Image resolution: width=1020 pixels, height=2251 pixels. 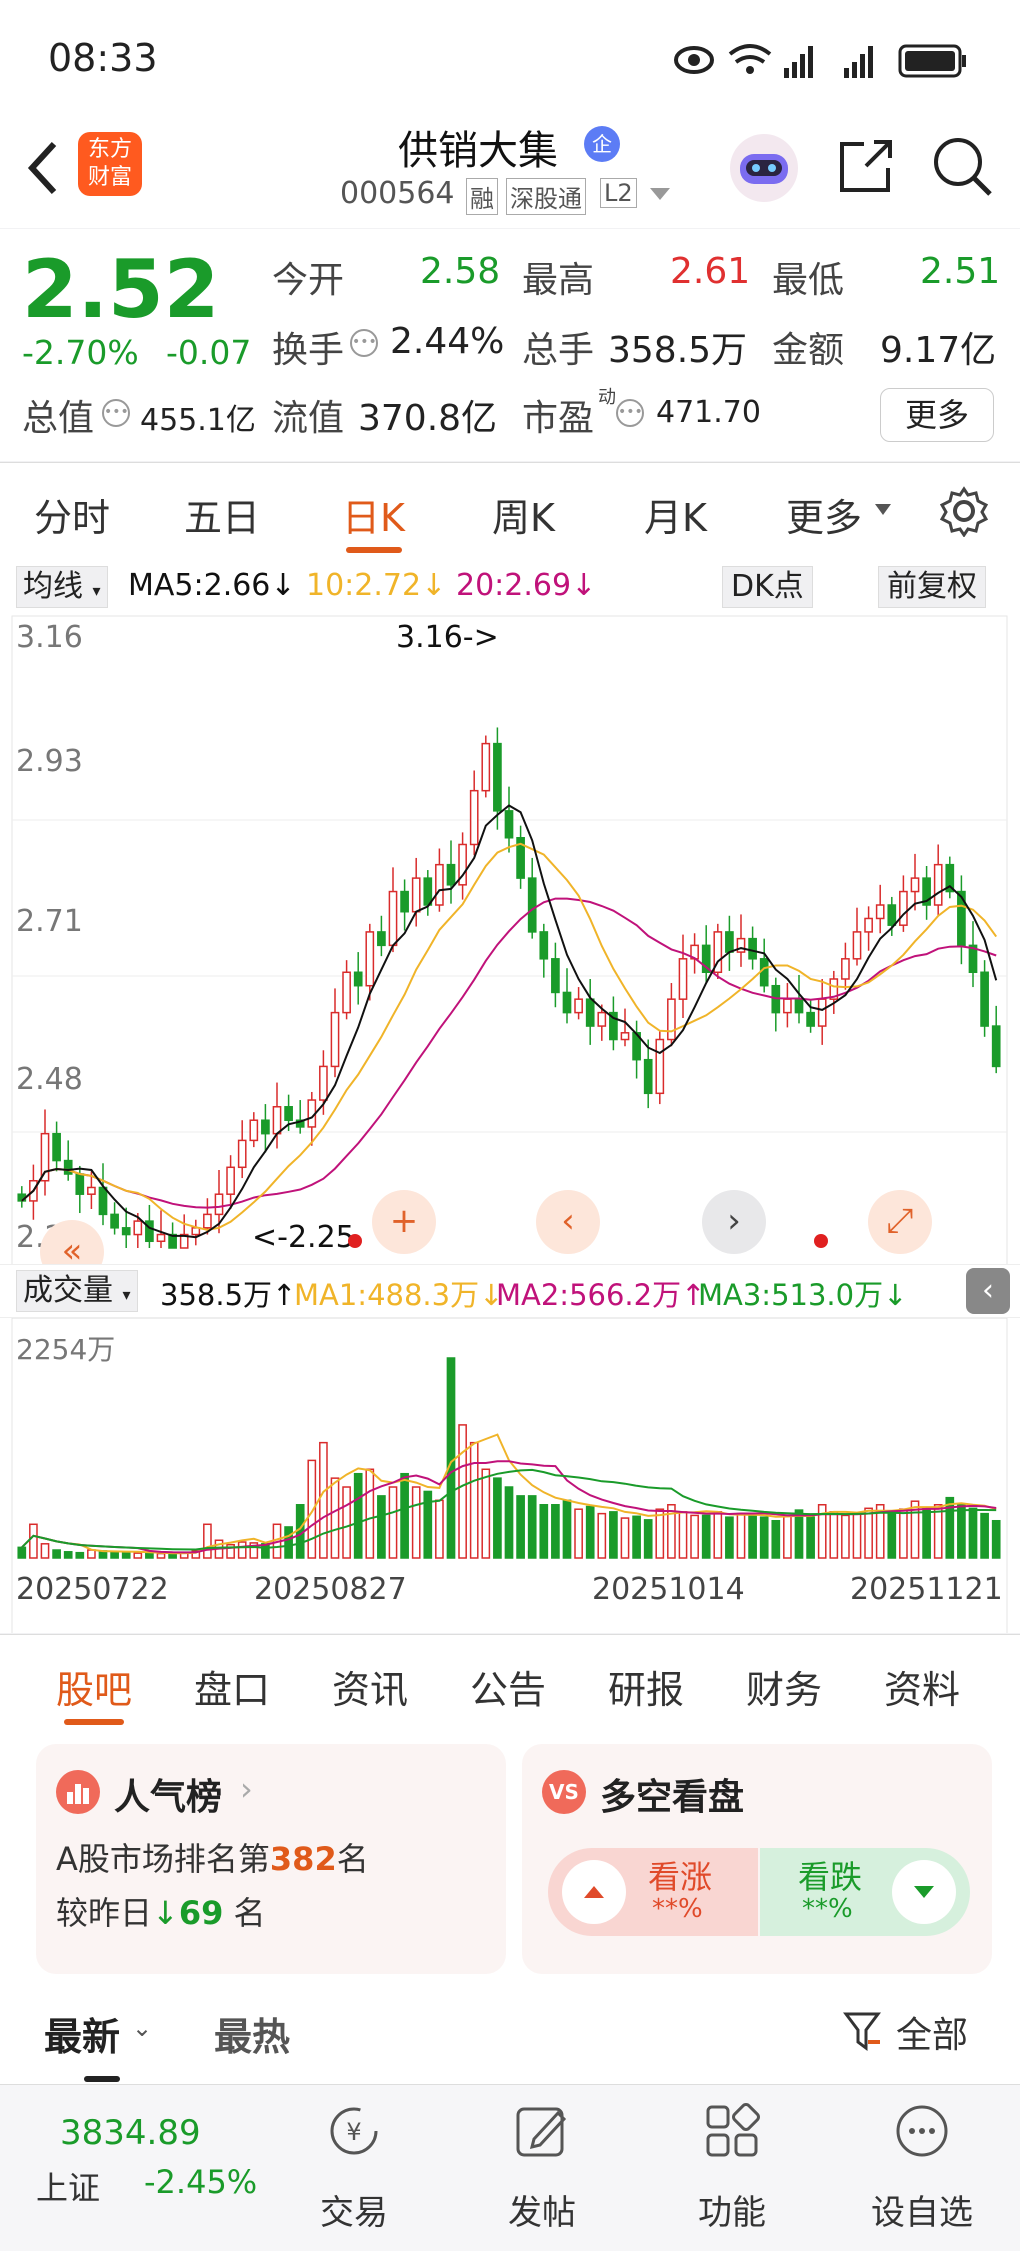 What do you see at coordinates (883, 509) in the screenshot?
I see `chevron-down-icon` at bounding box center [883, 509].